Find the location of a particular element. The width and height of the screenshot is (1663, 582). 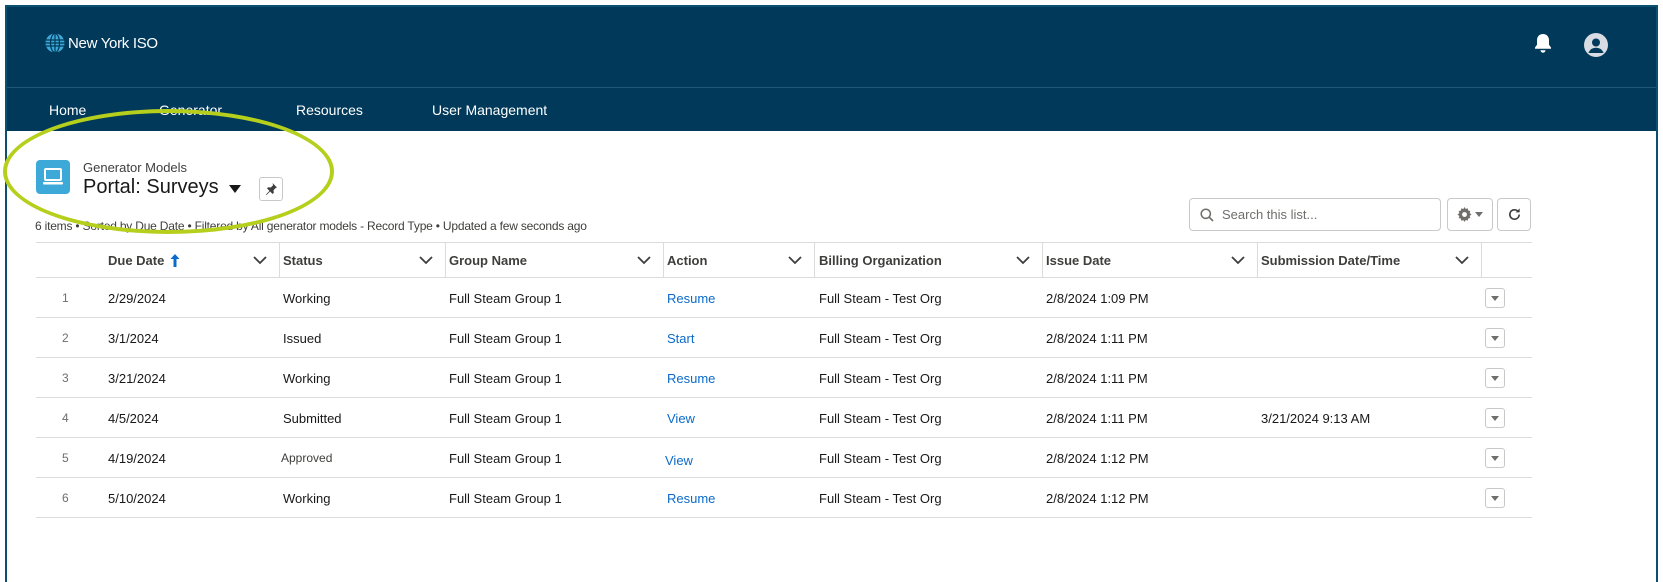

pin-icon is located at coordinates (271, 189).